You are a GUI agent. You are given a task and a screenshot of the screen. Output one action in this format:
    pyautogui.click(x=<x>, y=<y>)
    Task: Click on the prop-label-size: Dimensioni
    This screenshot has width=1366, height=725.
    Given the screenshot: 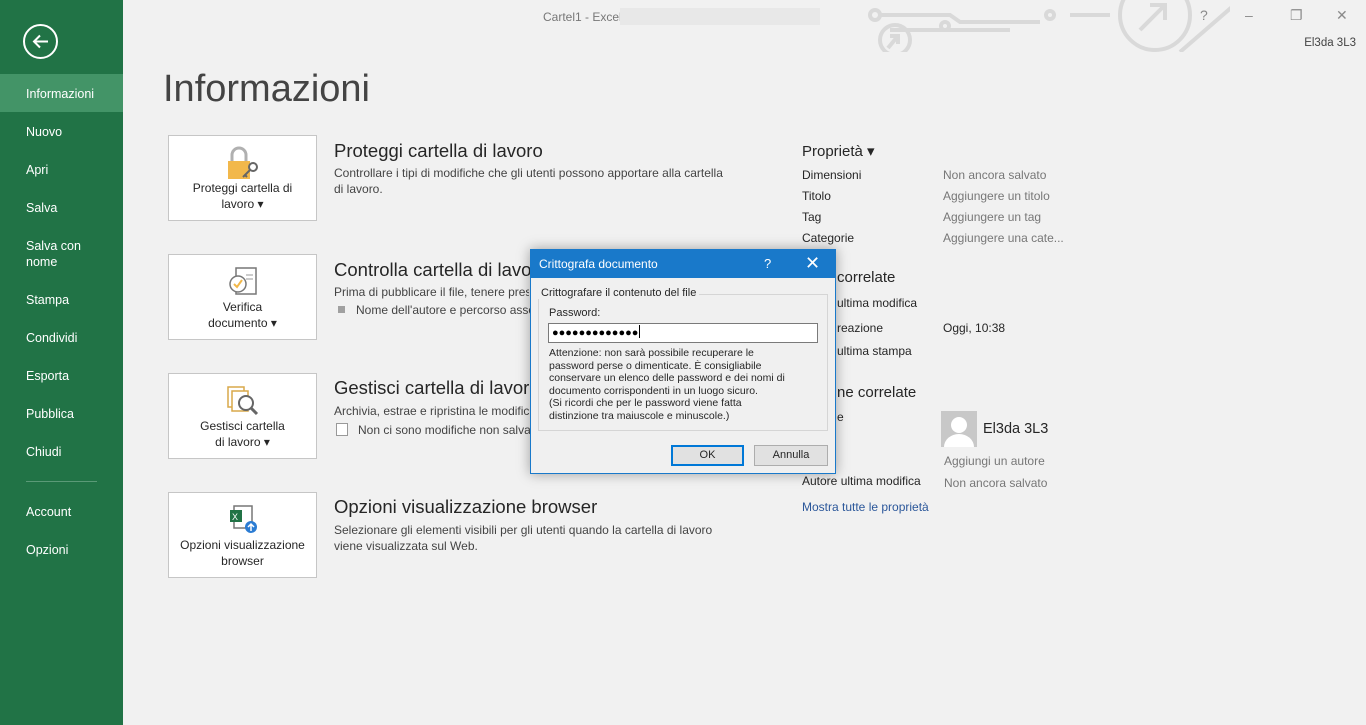 What is the action you would take?
    pyautogui.click(x=832, y=175)
    